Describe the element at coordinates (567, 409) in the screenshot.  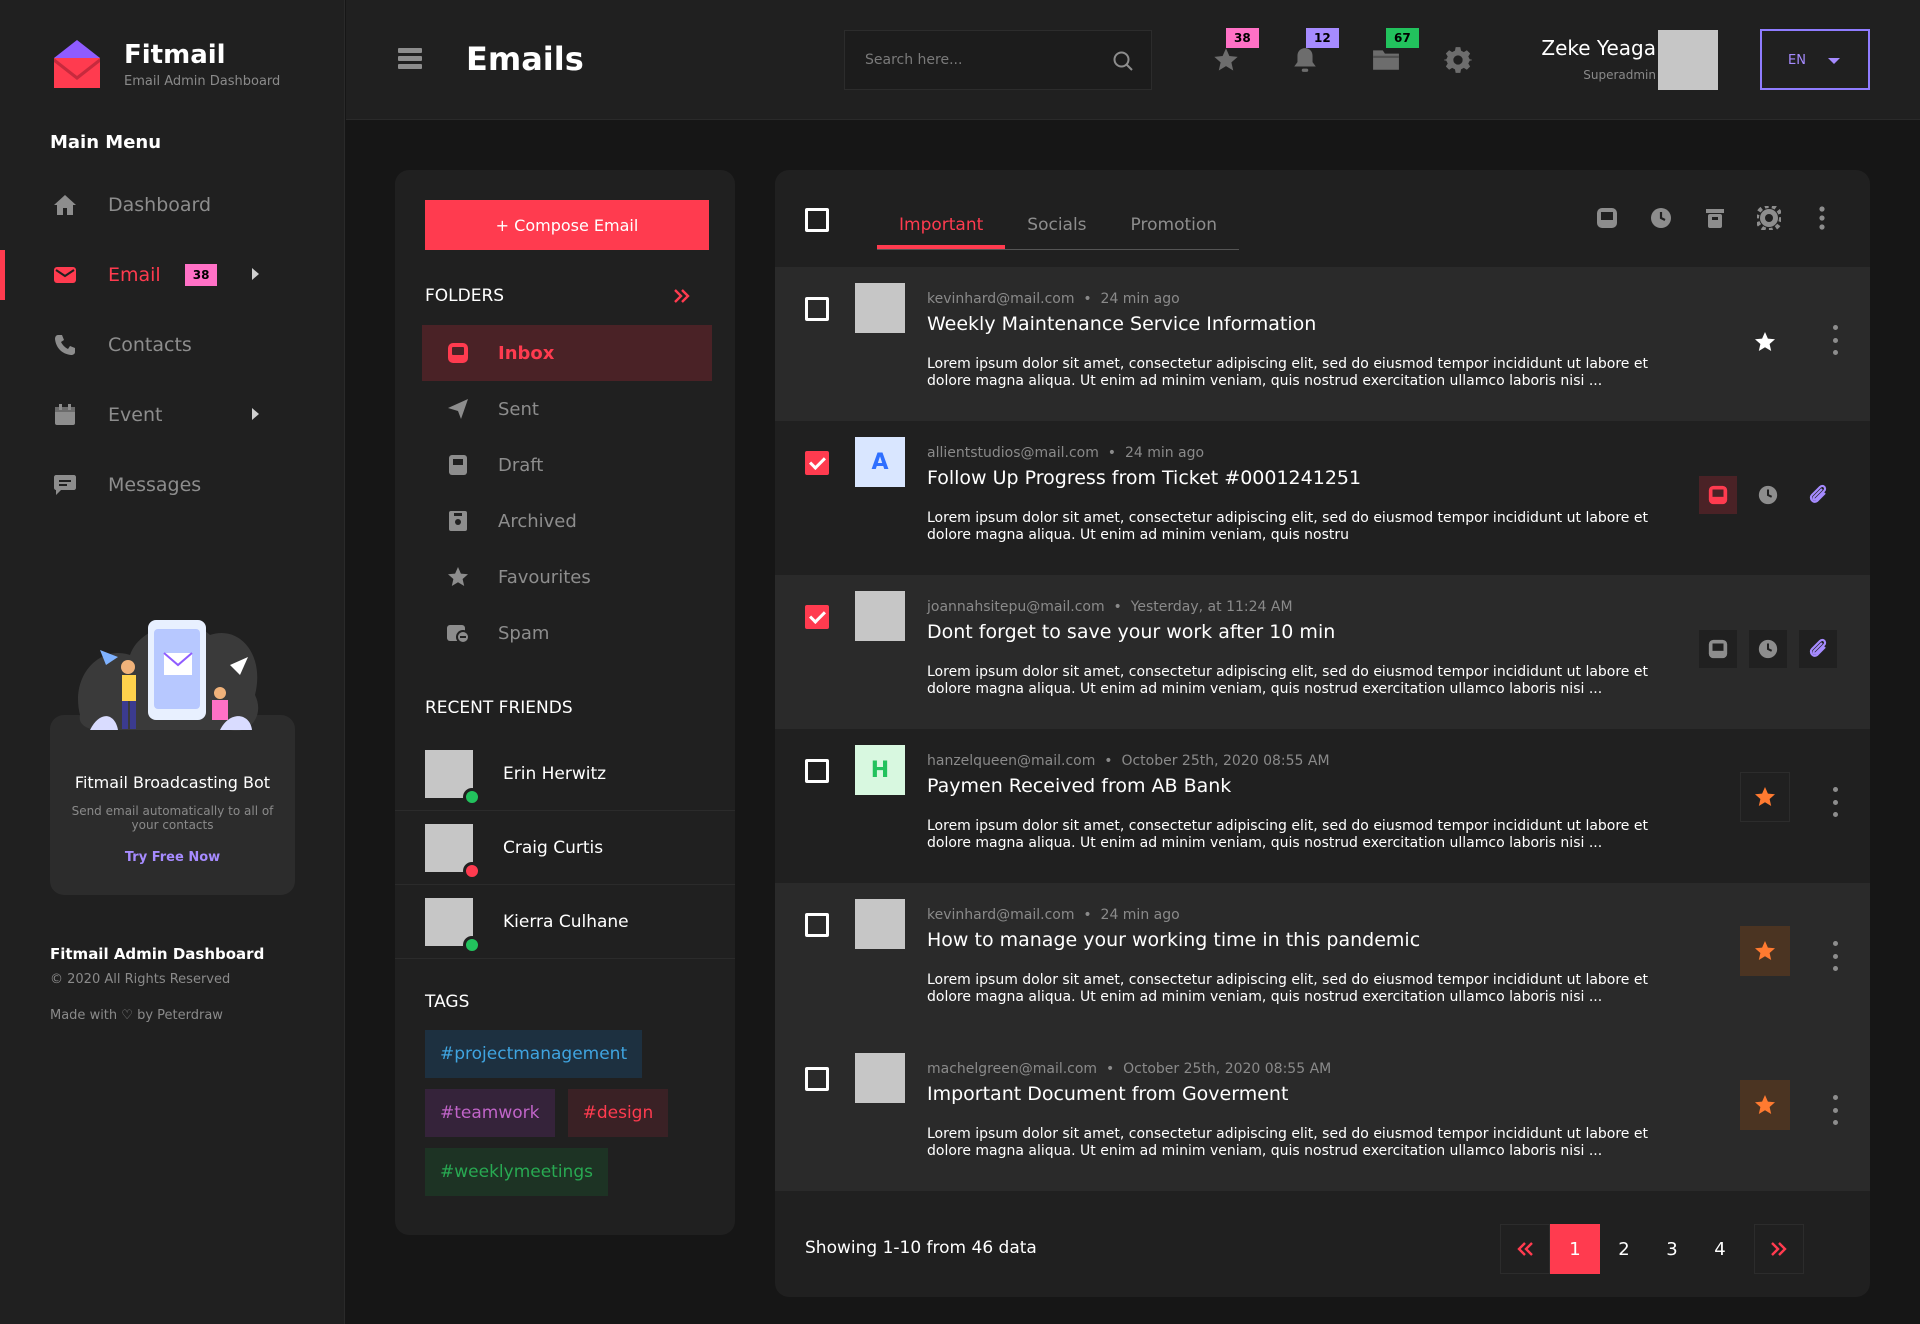
I see `folder-sent: Sent` at that location.